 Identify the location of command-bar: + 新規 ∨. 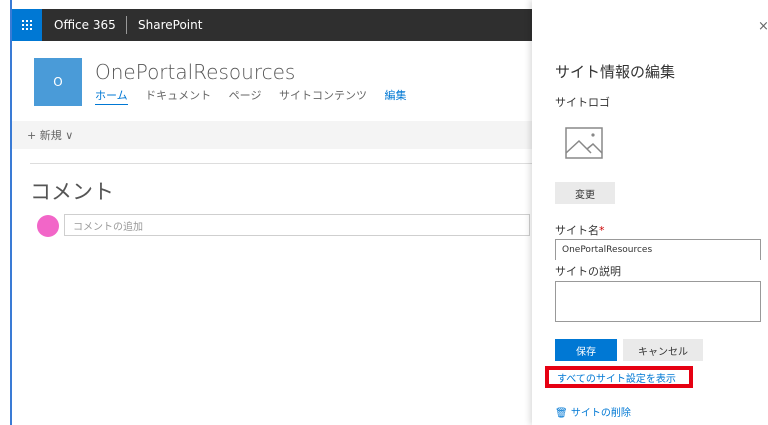
(272, 135).